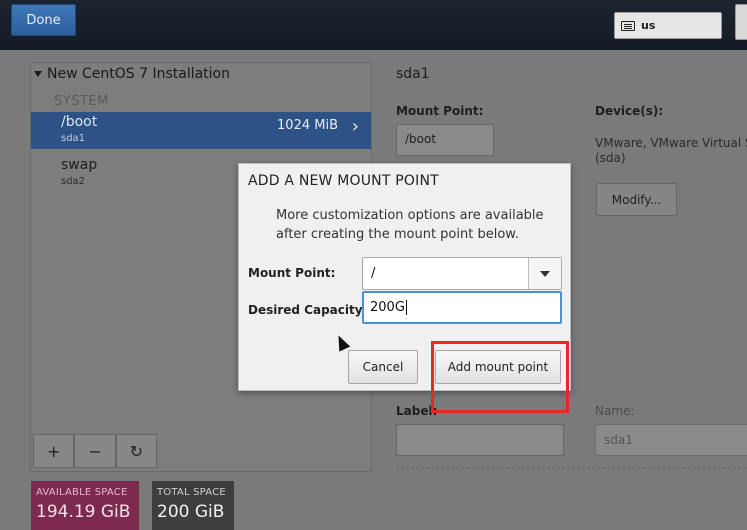 The image size is (747, 530). What do you see at coordinates (43, 20) in the screenshot?
I see `done-button: Done` at bounding box center [43, 20].